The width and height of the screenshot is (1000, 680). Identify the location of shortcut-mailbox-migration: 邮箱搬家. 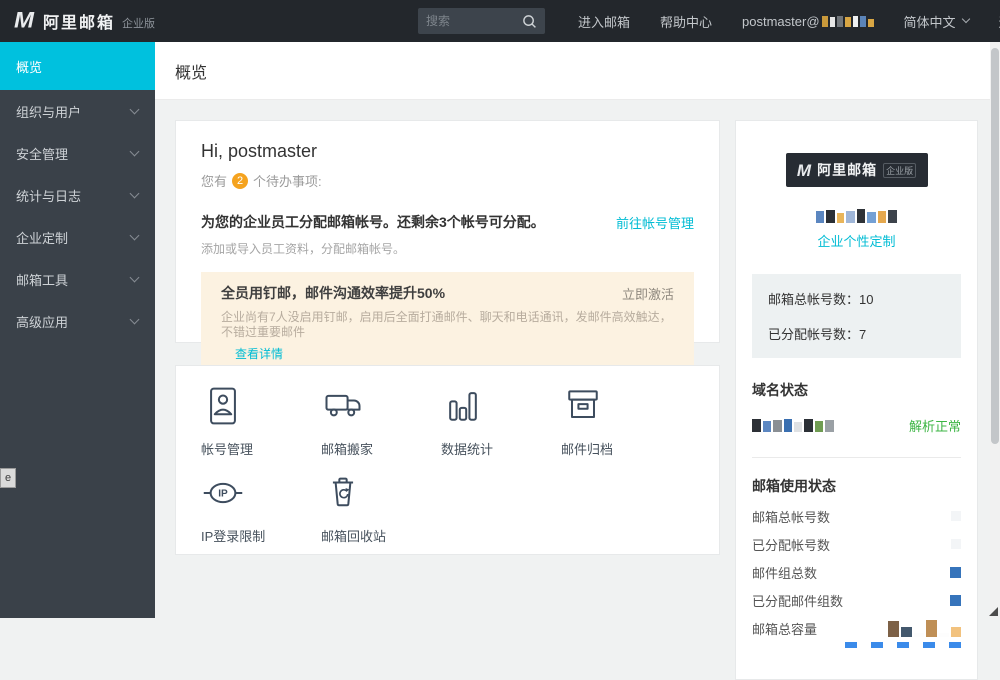
(381, 421).